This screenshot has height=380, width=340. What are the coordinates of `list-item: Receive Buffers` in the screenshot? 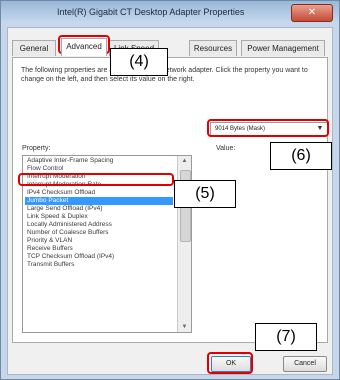 It's located at (99, 249).